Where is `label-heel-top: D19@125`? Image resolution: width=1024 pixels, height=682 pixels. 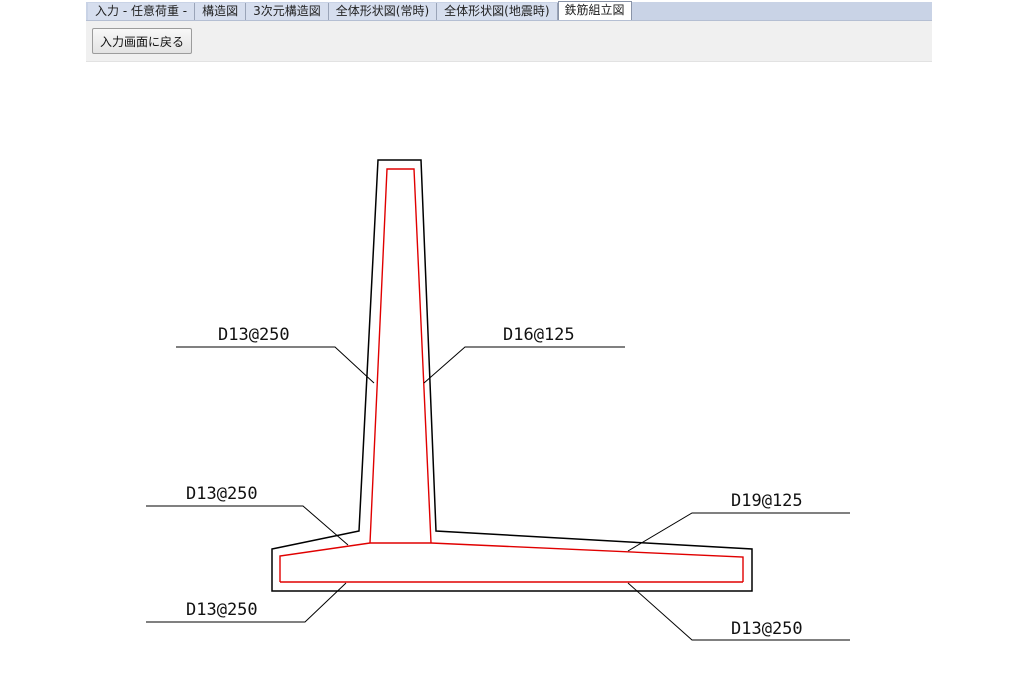 label-heel-top: D19@125 is located at coordinates (767, 501).